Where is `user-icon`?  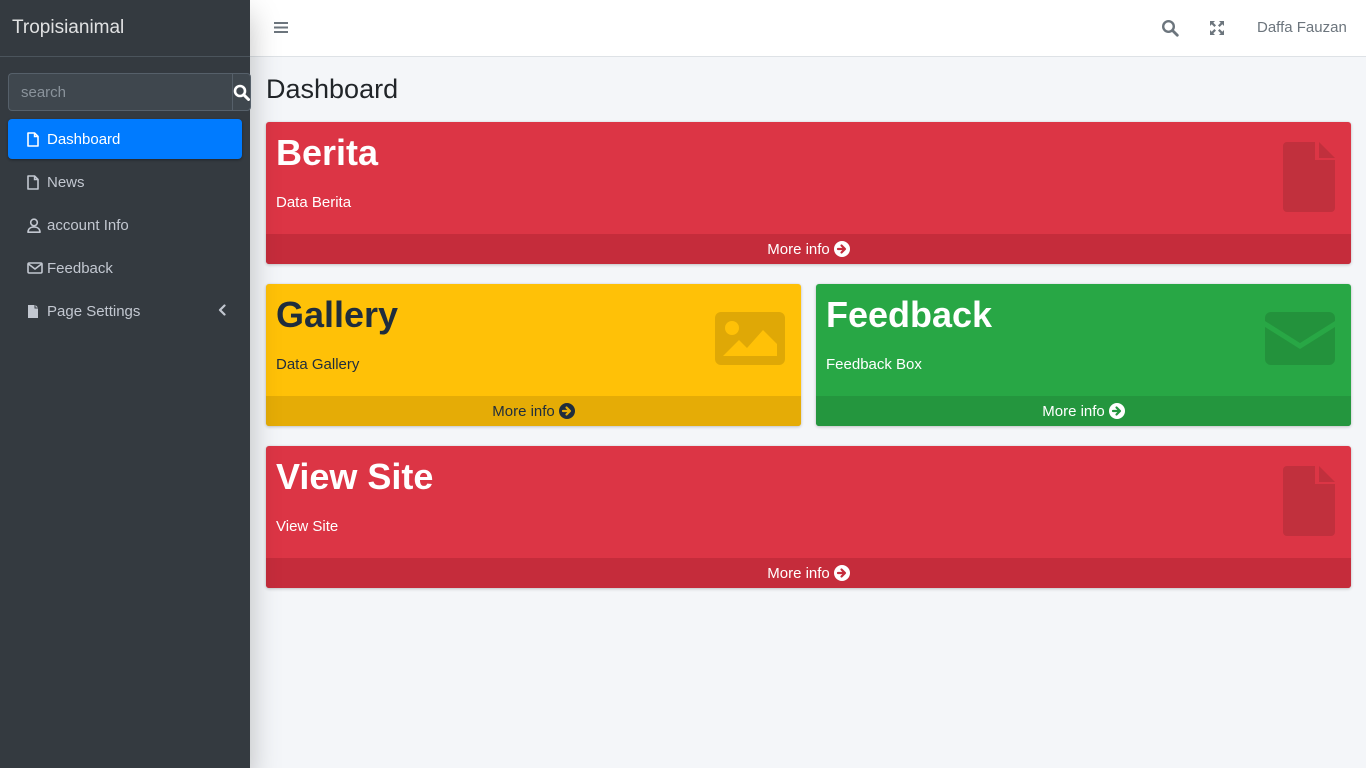 user-icon is located at coordinates (37, 225).